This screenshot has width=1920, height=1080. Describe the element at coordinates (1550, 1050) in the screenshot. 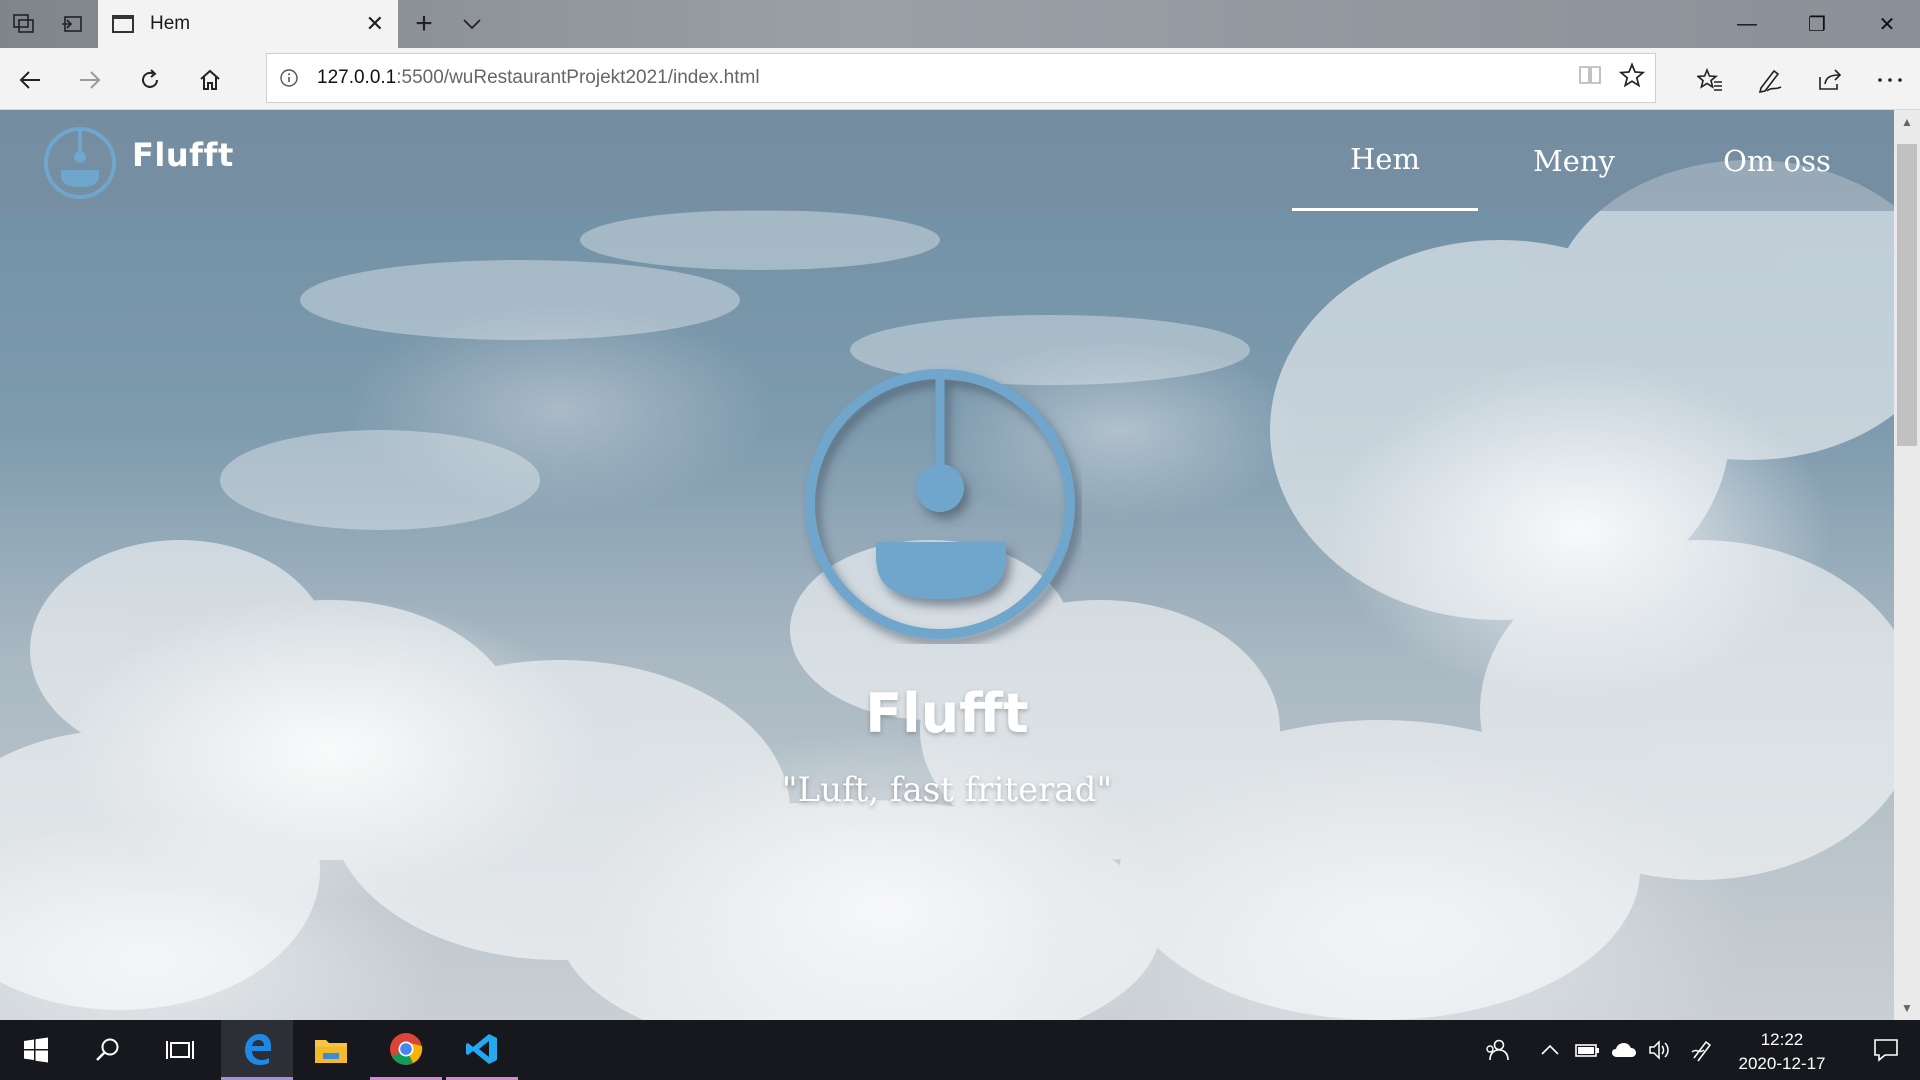

I see `show-hidden-icons-chevron-icon` at that location.